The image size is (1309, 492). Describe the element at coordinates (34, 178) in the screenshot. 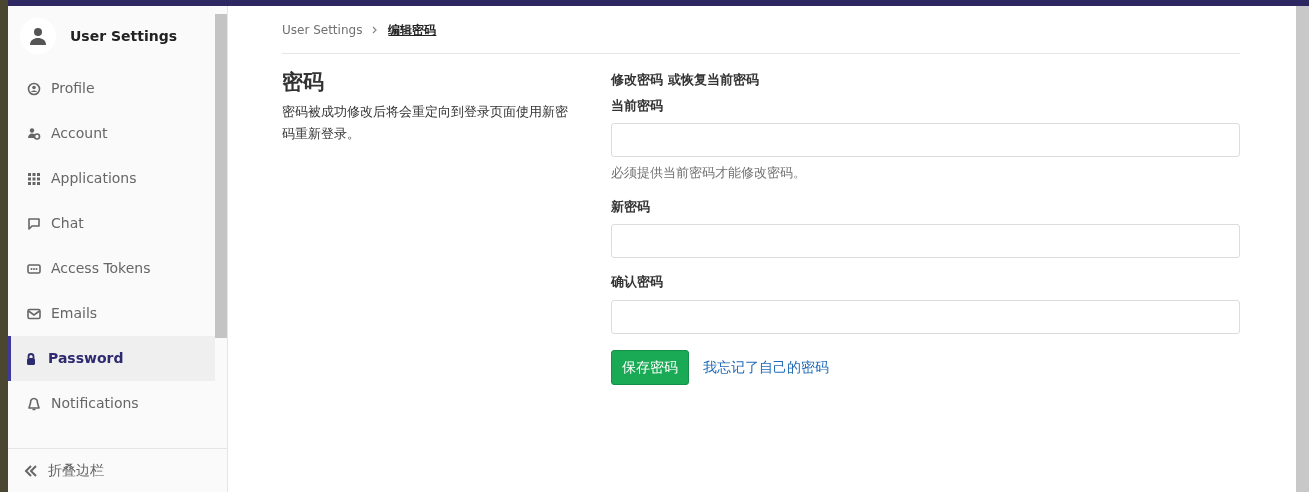

I see `grid-icon` at that location.